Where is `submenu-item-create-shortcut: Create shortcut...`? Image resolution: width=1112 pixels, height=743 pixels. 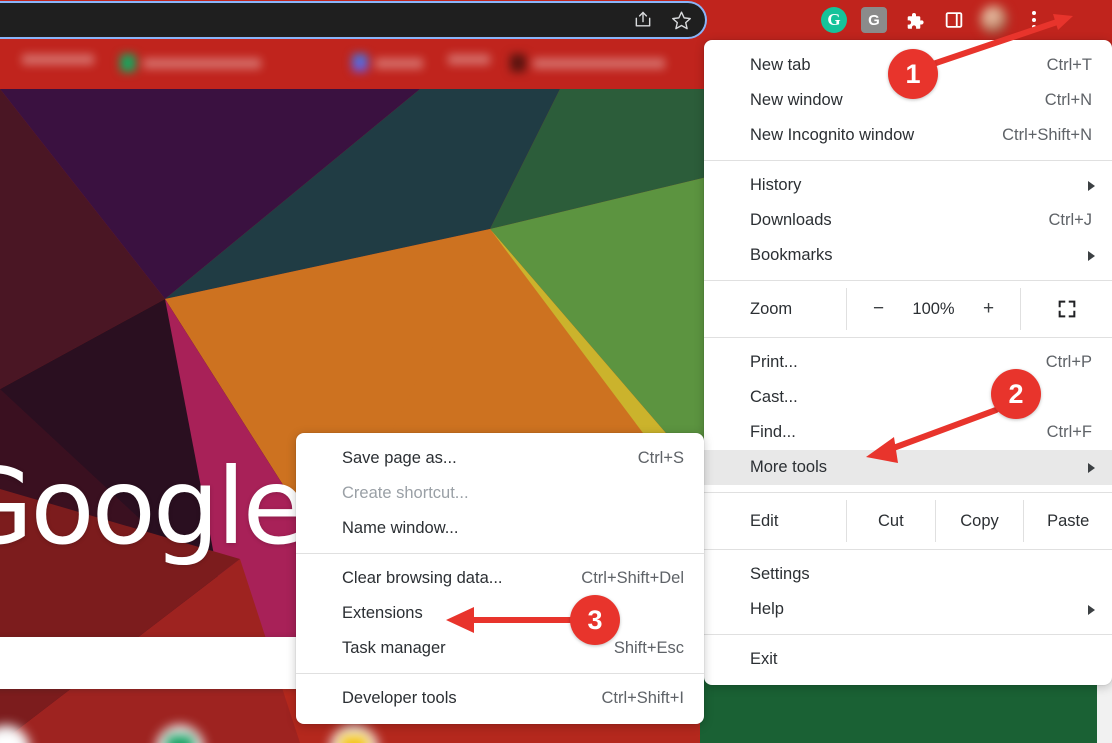 submenu-item-create-shortcut: Create shortcut... is located at coordinates (500, 493).